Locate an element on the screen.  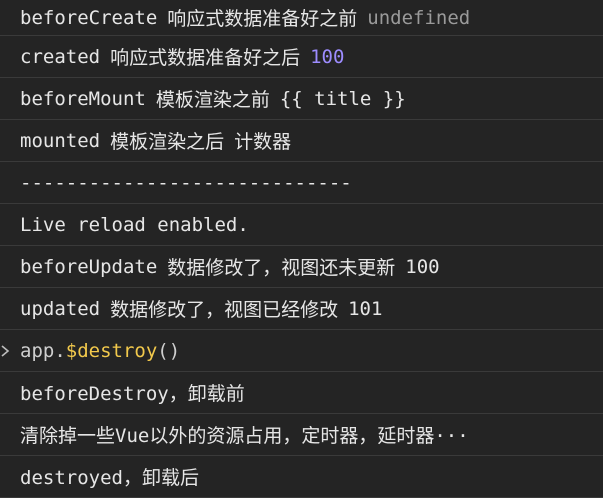
log-line: updated 数据修改了，视图已经修改 101 is located at coordinates (301, 309).